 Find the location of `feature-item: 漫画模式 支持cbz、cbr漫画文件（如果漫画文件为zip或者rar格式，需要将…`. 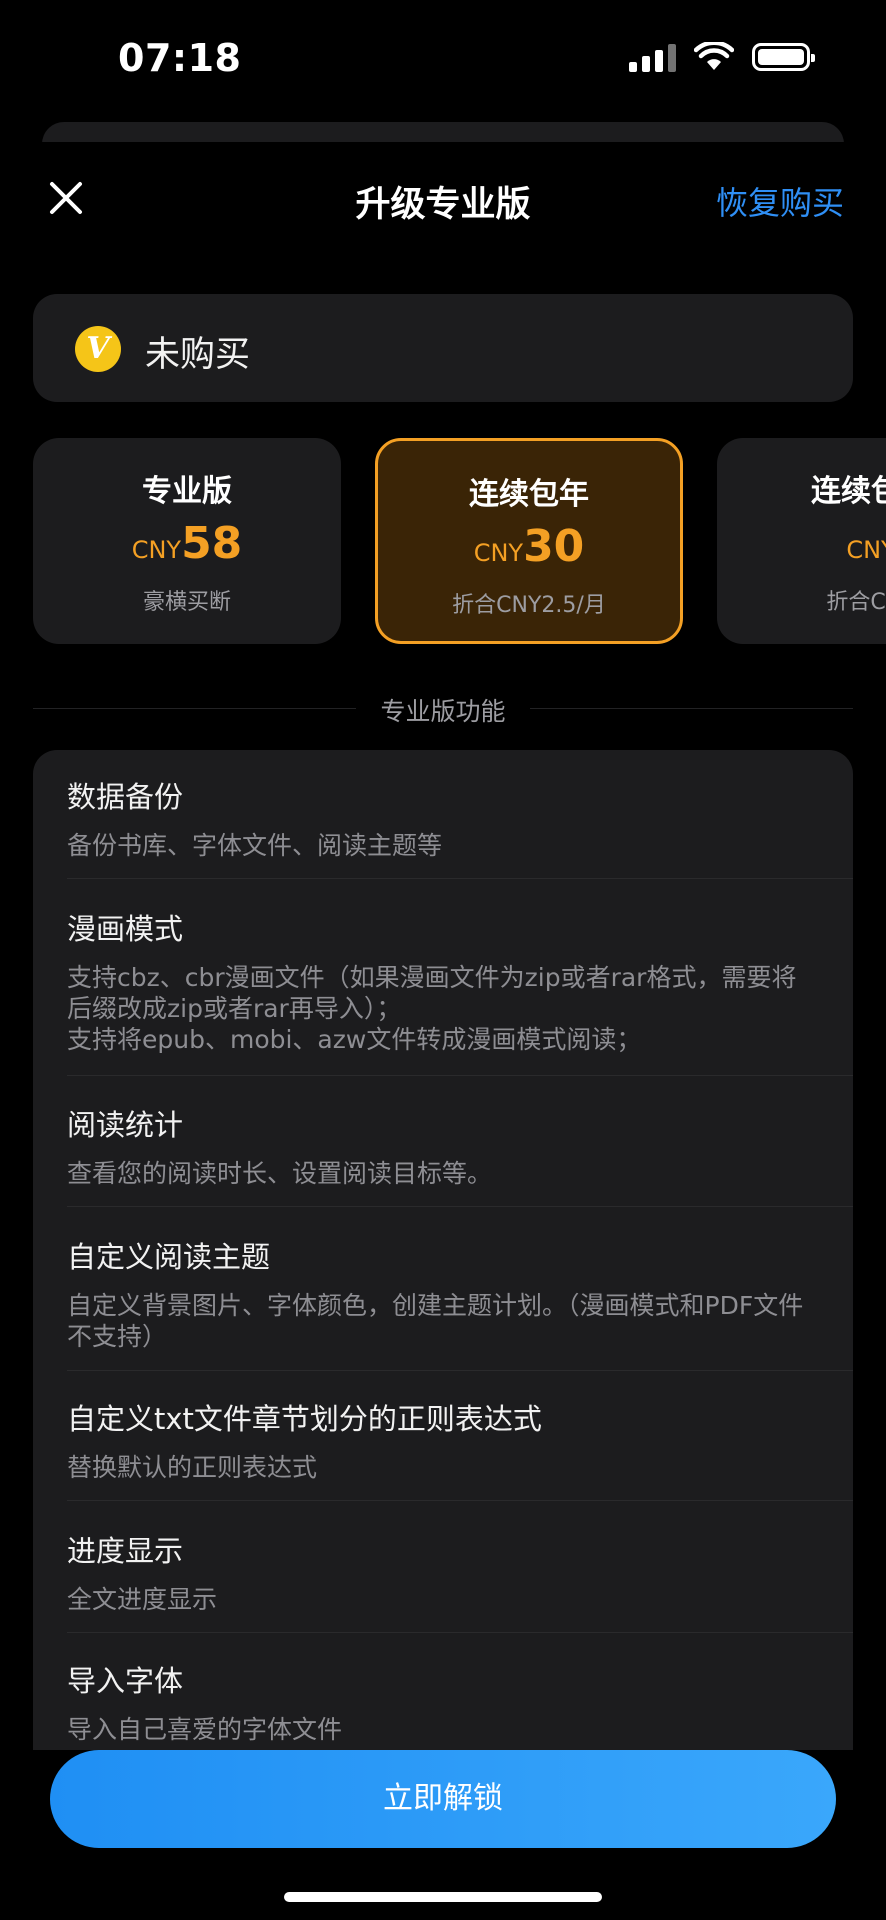

feature-item: 漫画模式 支持cbz、cbr漫画文件（如果漫画文件为zip或者rar格式，需要将… is located at coordinates (460, 980).